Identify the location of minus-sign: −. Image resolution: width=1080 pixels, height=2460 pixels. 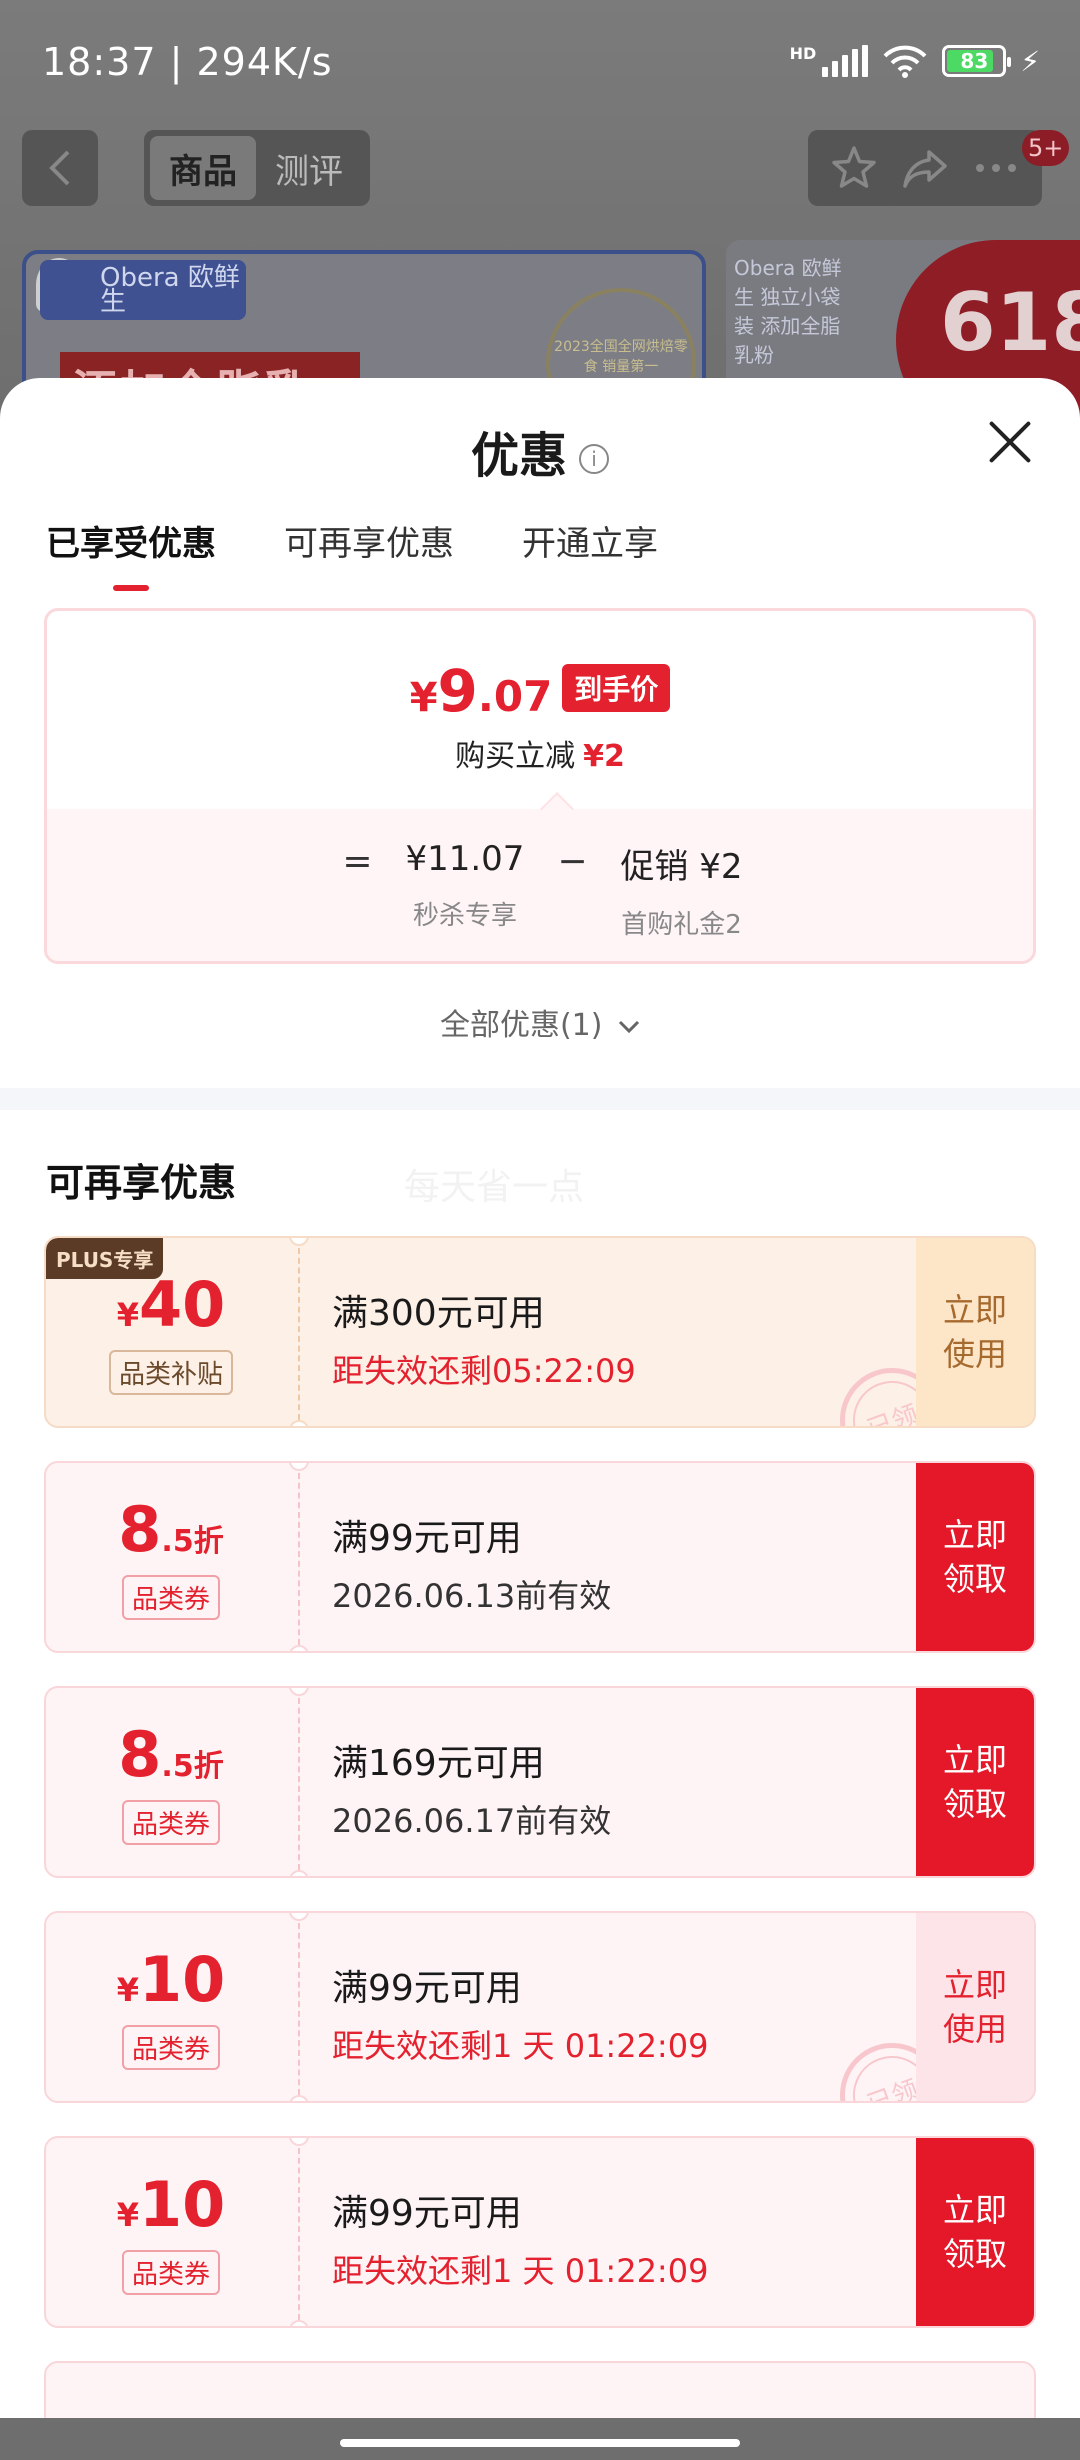
(572, 861).